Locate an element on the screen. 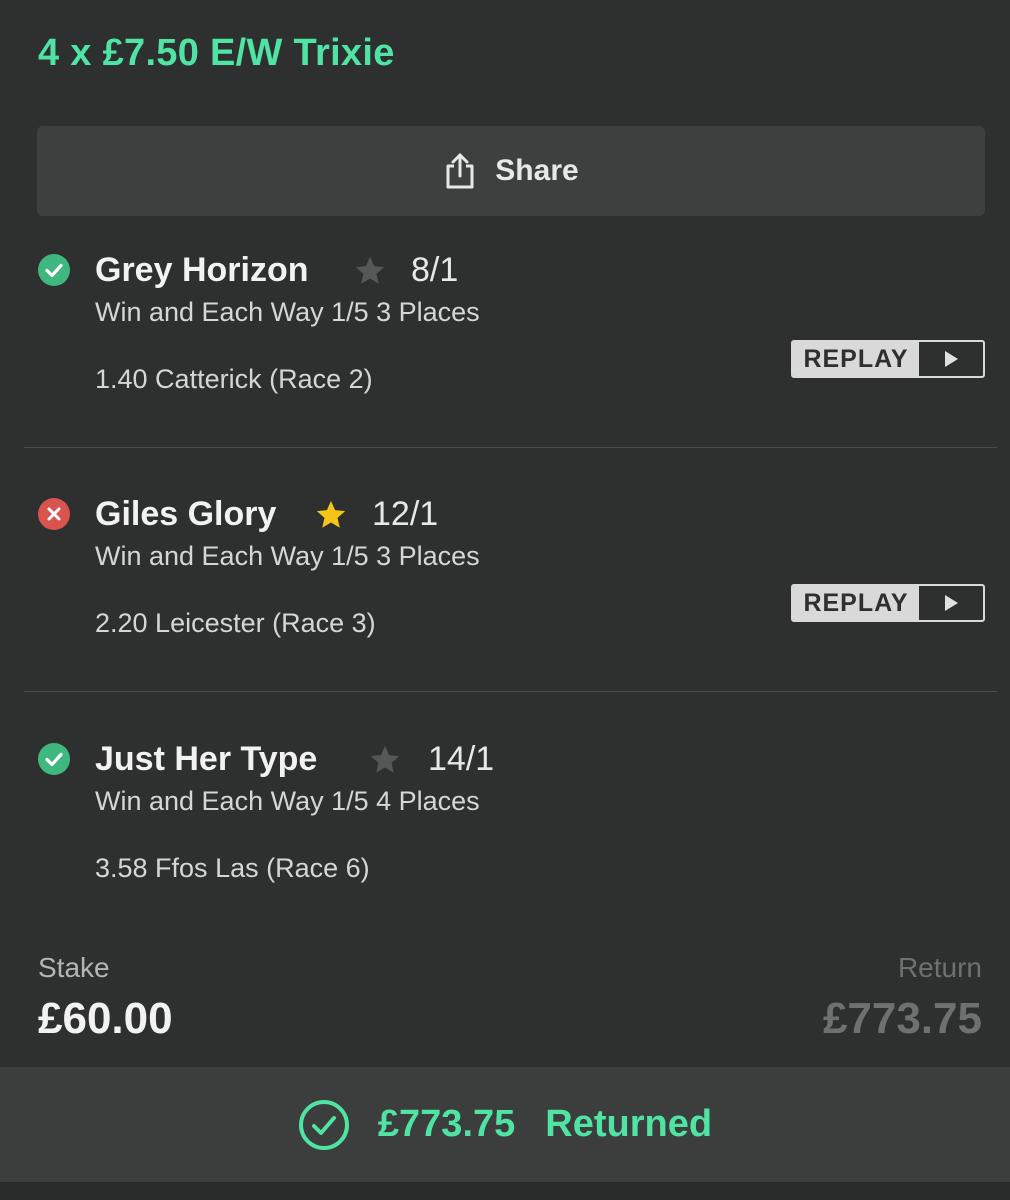 The height and width of the screenshot is (1200, 1010). selection-name: Giles Glory is located at coordinates (186, 514).